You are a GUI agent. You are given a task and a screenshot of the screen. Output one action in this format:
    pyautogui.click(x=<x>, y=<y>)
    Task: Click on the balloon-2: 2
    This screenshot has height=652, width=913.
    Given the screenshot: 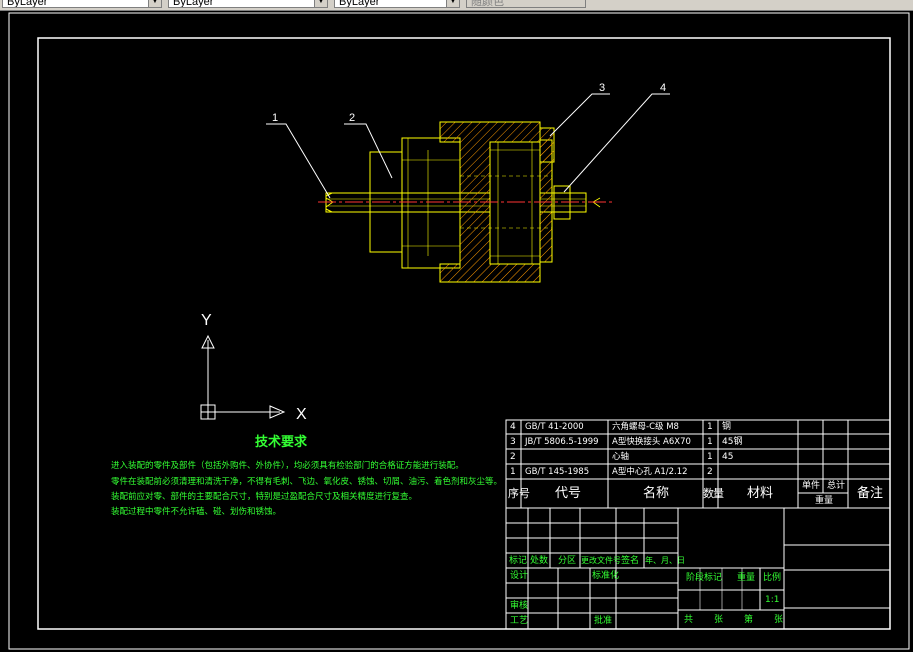 What is the action you would take?
    pyautogui.click(x=352, y=118)
    